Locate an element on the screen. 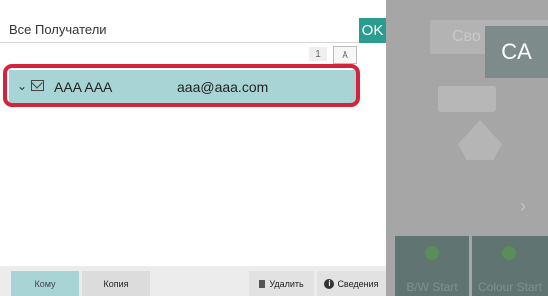 The image size is (548, 296). info-button: i Сведения is located at coordinates (351, 283).